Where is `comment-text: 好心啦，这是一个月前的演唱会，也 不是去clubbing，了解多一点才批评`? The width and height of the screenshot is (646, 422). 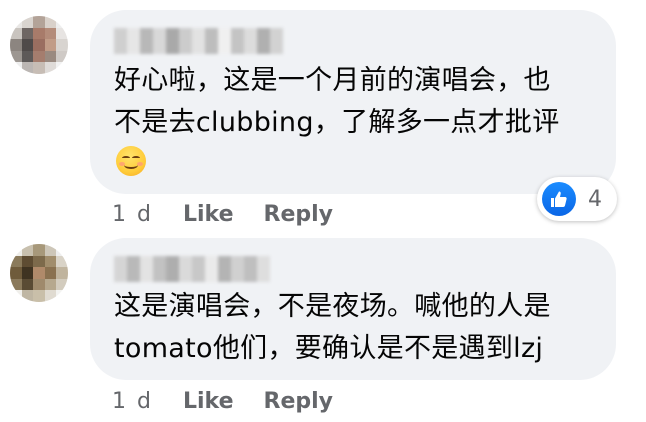 comment-text: 好心啦，这是一个月前的演唱会，也 不是去clubbing，了解多一点才批评 is located at coordinates (337, 101).